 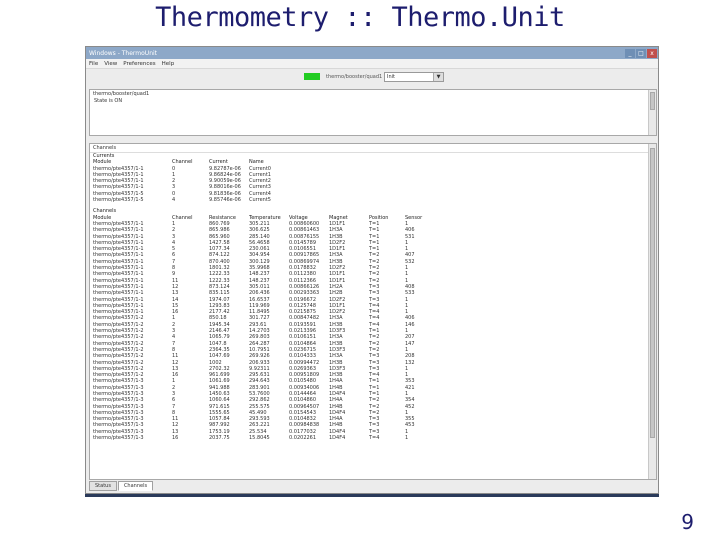 What do you see at coordinates (259, 438) in the screenshot?
I see `table-cell: 15.8045` at bounding box center [259, 438].